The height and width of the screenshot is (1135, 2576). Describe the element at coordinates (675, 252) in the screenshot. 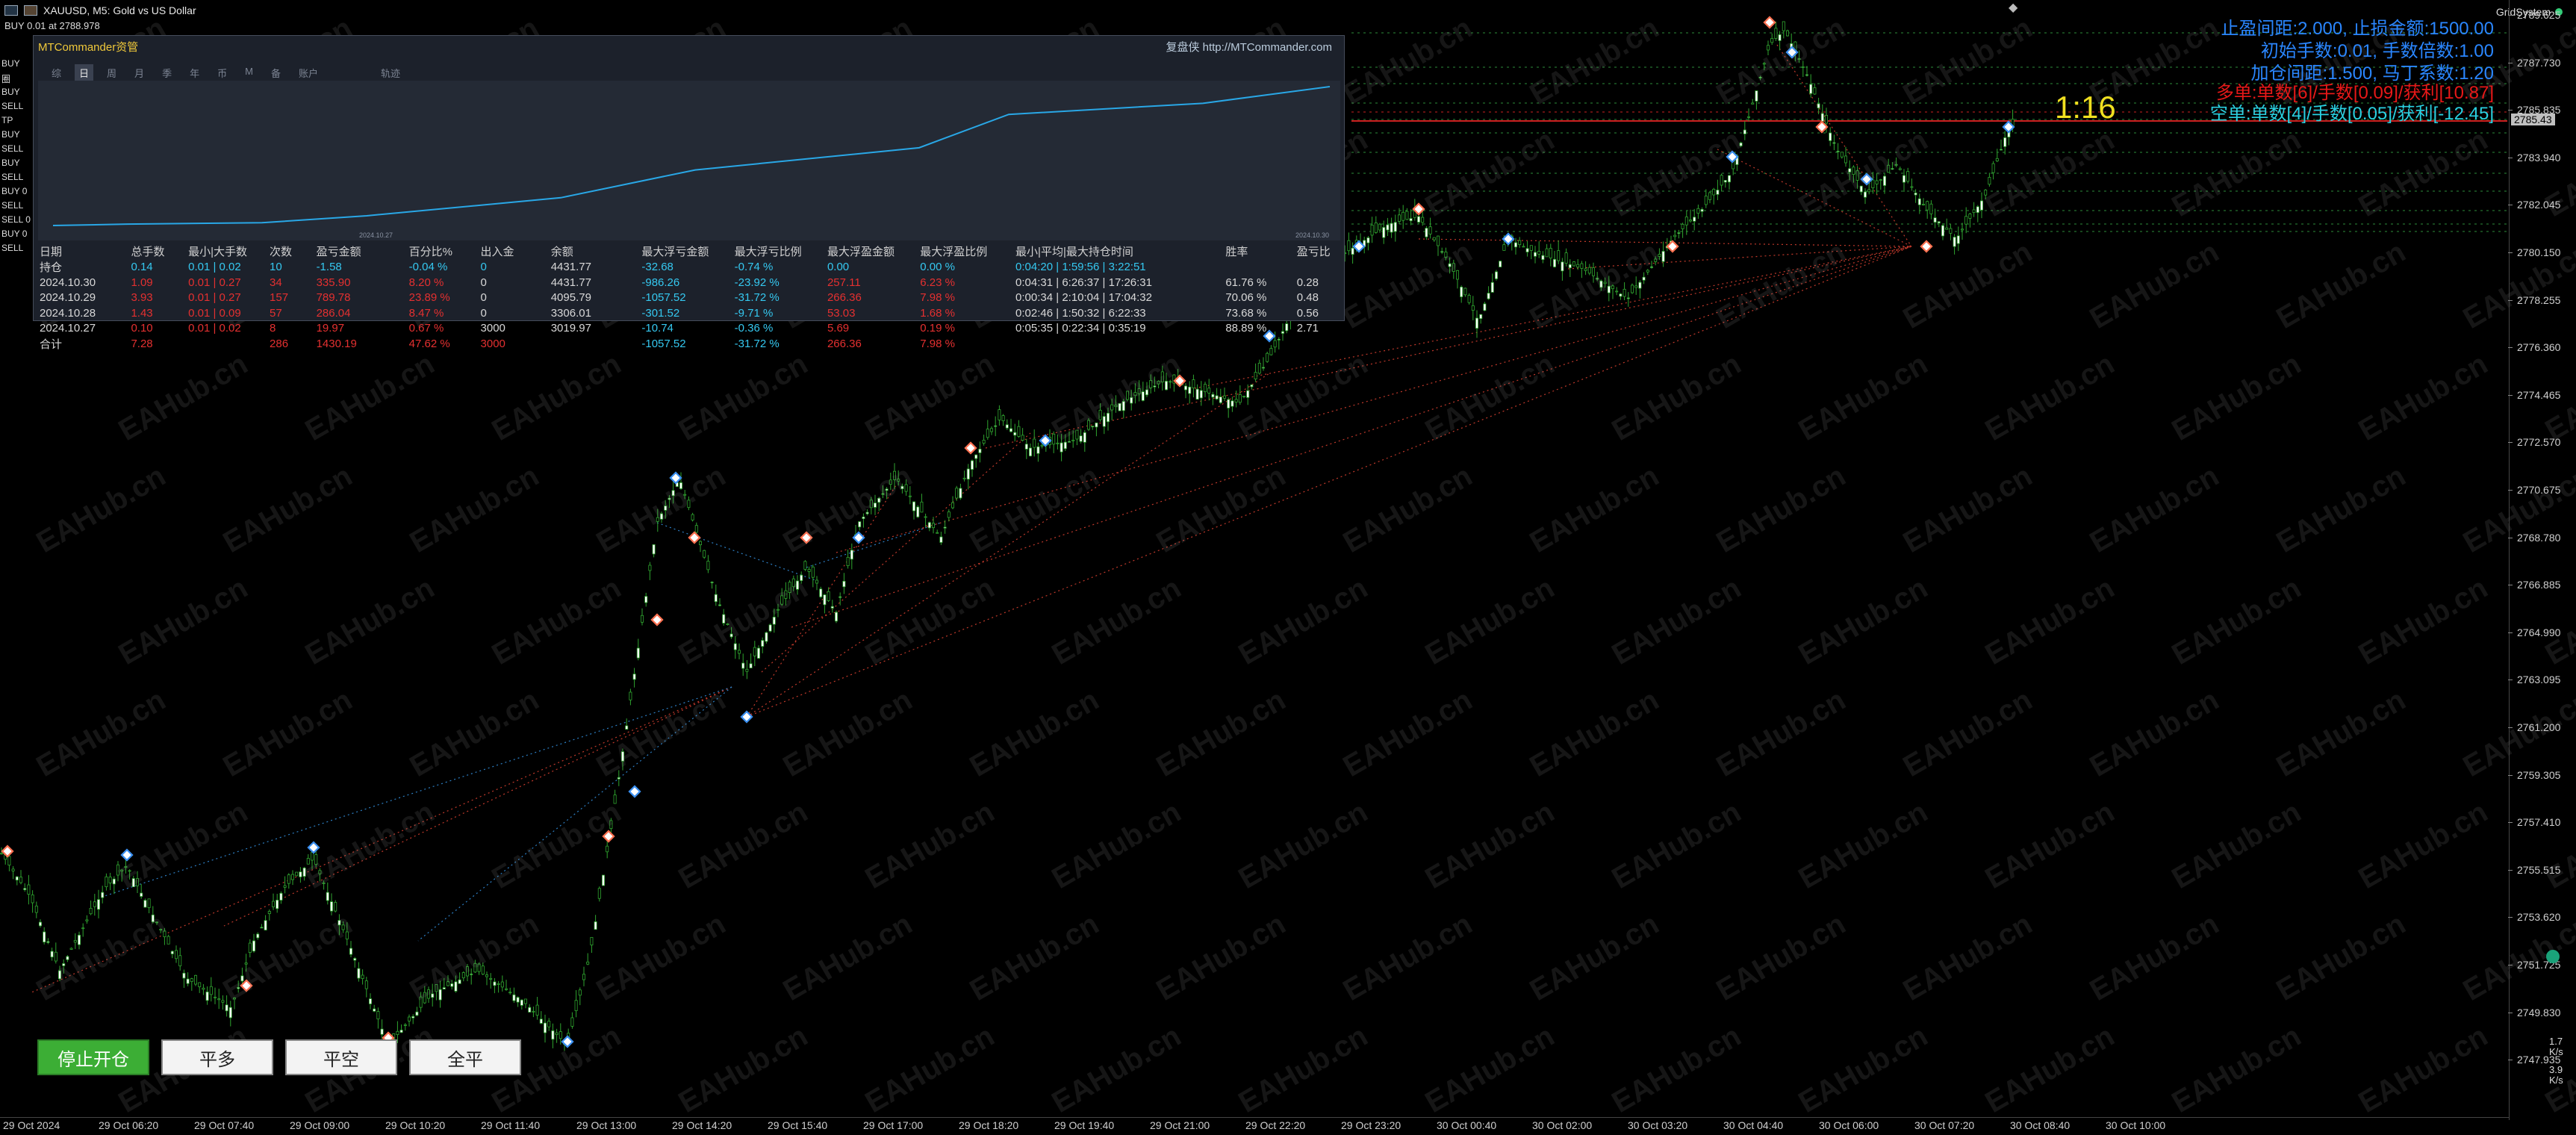

I see `column-header: 最大浮亏金额` at that location.